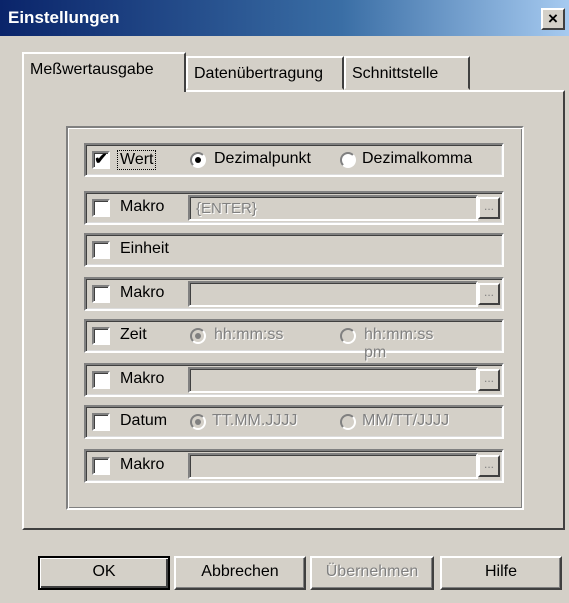 This screenshot has height=603, width=569. I want to click on tab-label: Meßwertausgabe, so click(92, 69).